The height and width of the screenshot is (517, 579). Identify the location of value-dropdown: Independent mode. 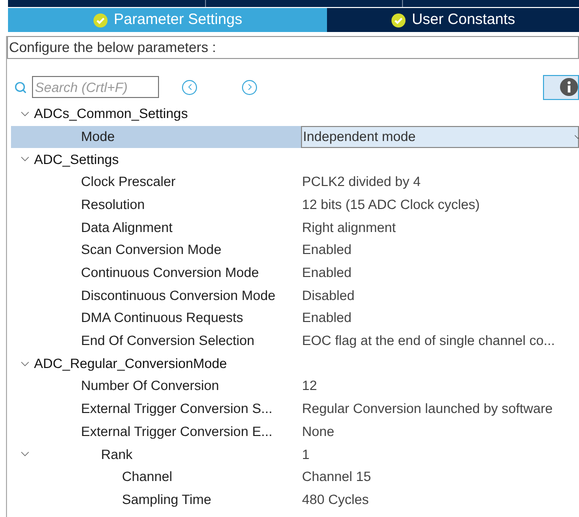
(440, 137).